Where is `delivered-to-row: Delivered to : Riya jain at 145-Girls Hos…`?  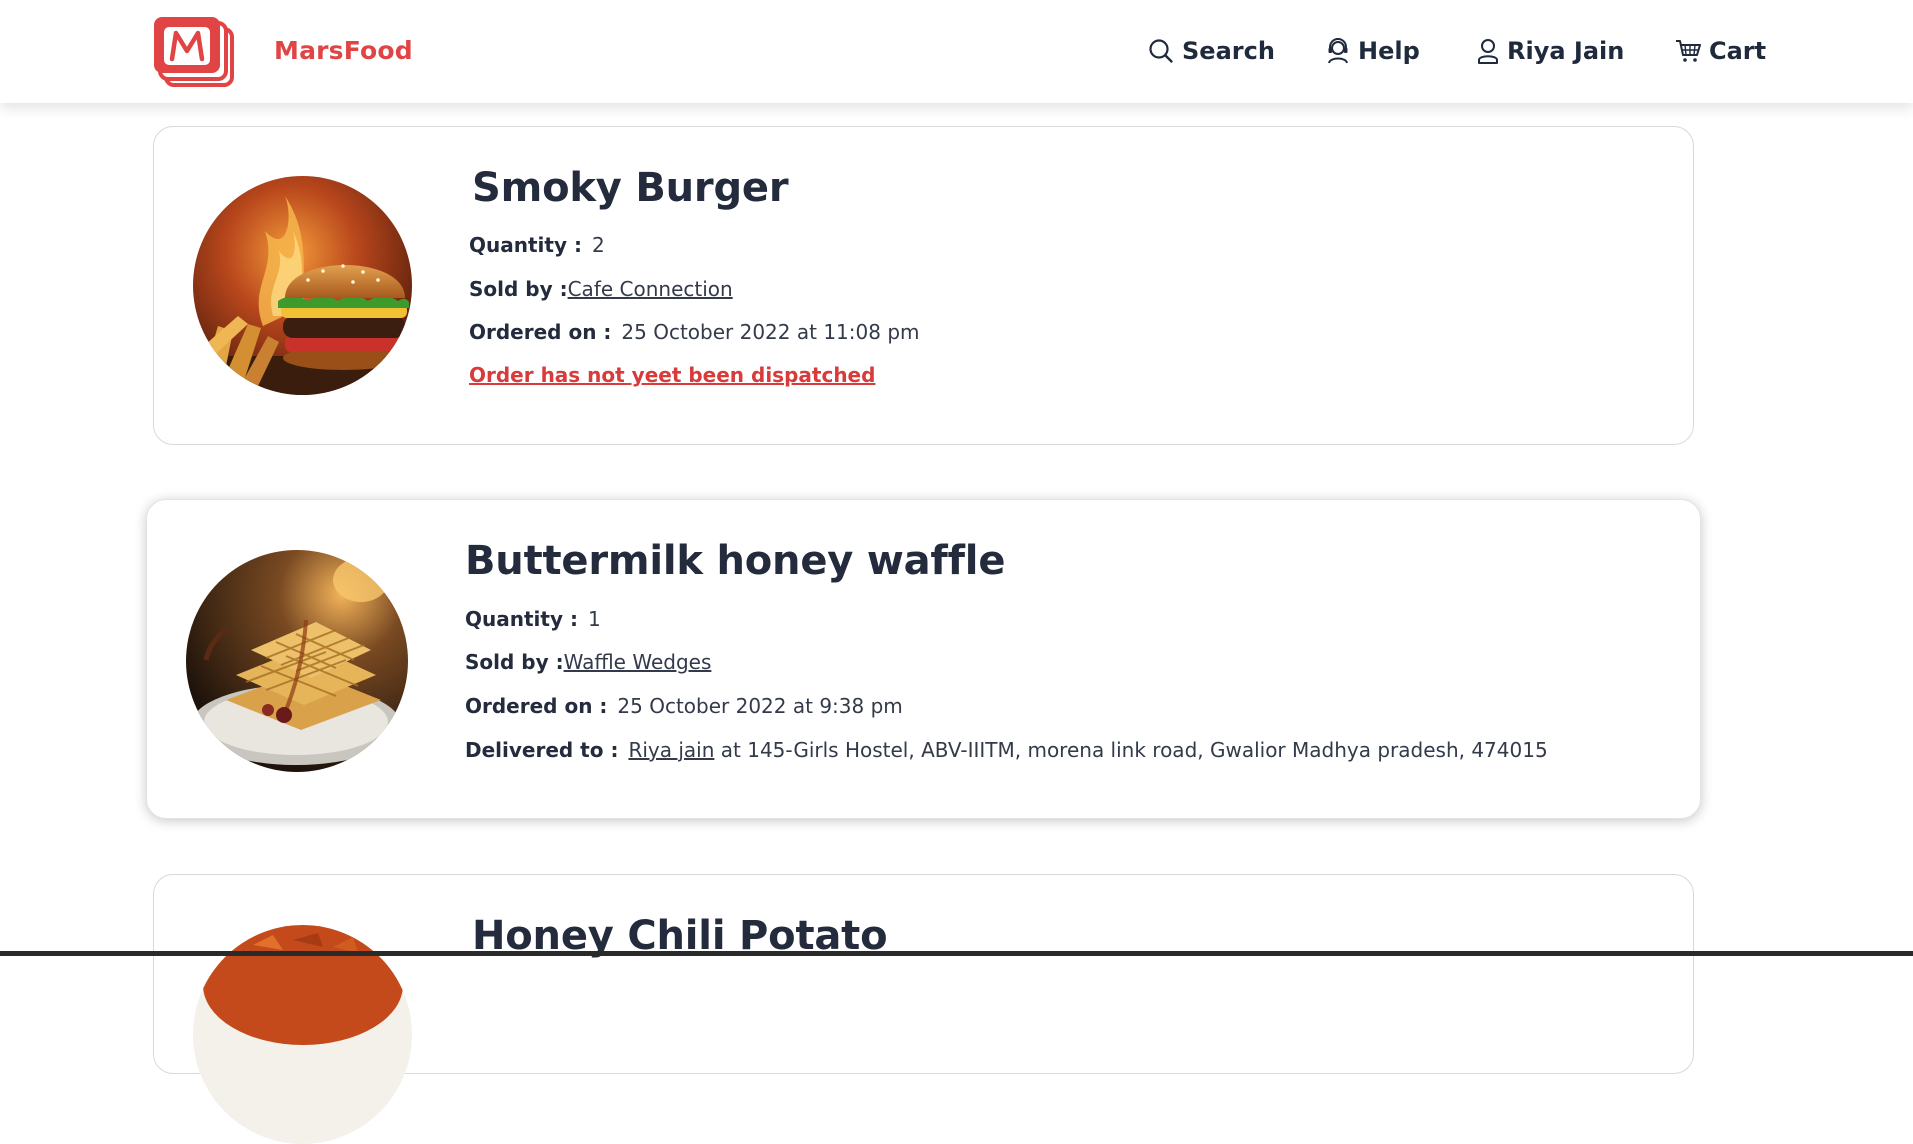 delivered-to-row: Delivered to : Riya jain at 145-Girls Hos… is located at coordinates (1006, 750).